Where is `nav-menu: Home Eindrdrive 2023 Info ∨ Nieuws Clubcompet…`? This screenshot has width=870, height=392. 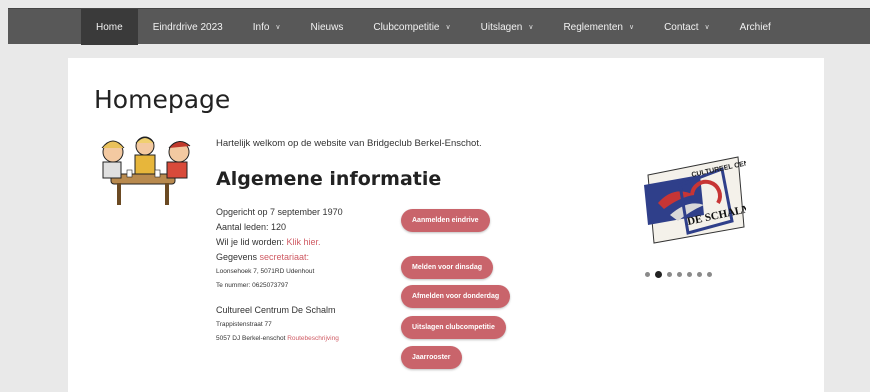
nav-menu: Home Eindrdrive 2023 Info ∨ Nieuws Clubcompet… is located at coordinates (433, 27).